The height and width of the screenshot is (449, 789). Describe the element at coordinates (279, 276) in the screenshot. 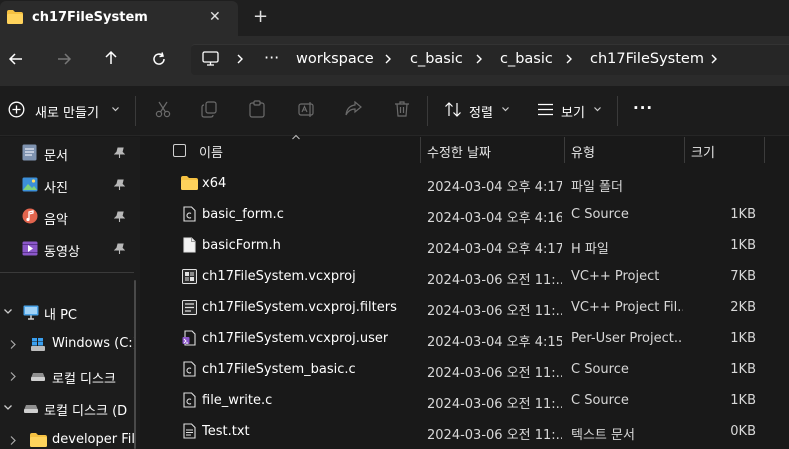

I see `file-name: ch17FileSystem.vcxproj` at that location.